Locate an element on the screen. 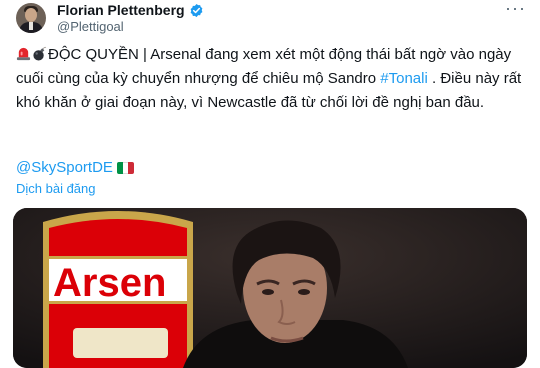 Image resolution: width=540 pixels, height=368 pixels. mention-row: @SkySportDE is located at coordinates (75, 168).